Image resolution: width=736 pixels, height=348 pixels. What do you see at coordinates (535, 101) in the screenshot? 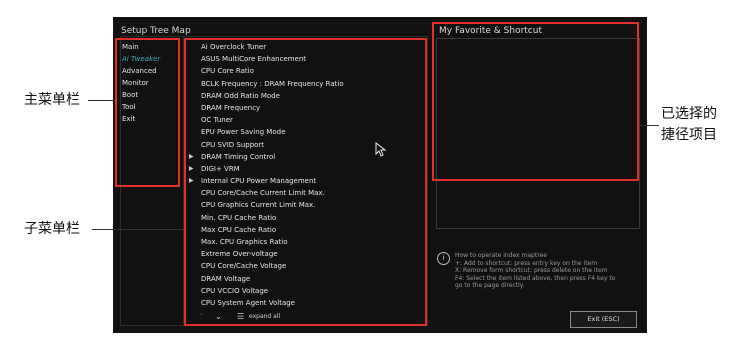
I see `shortcut-highlight` at bounding box center [535, 101].